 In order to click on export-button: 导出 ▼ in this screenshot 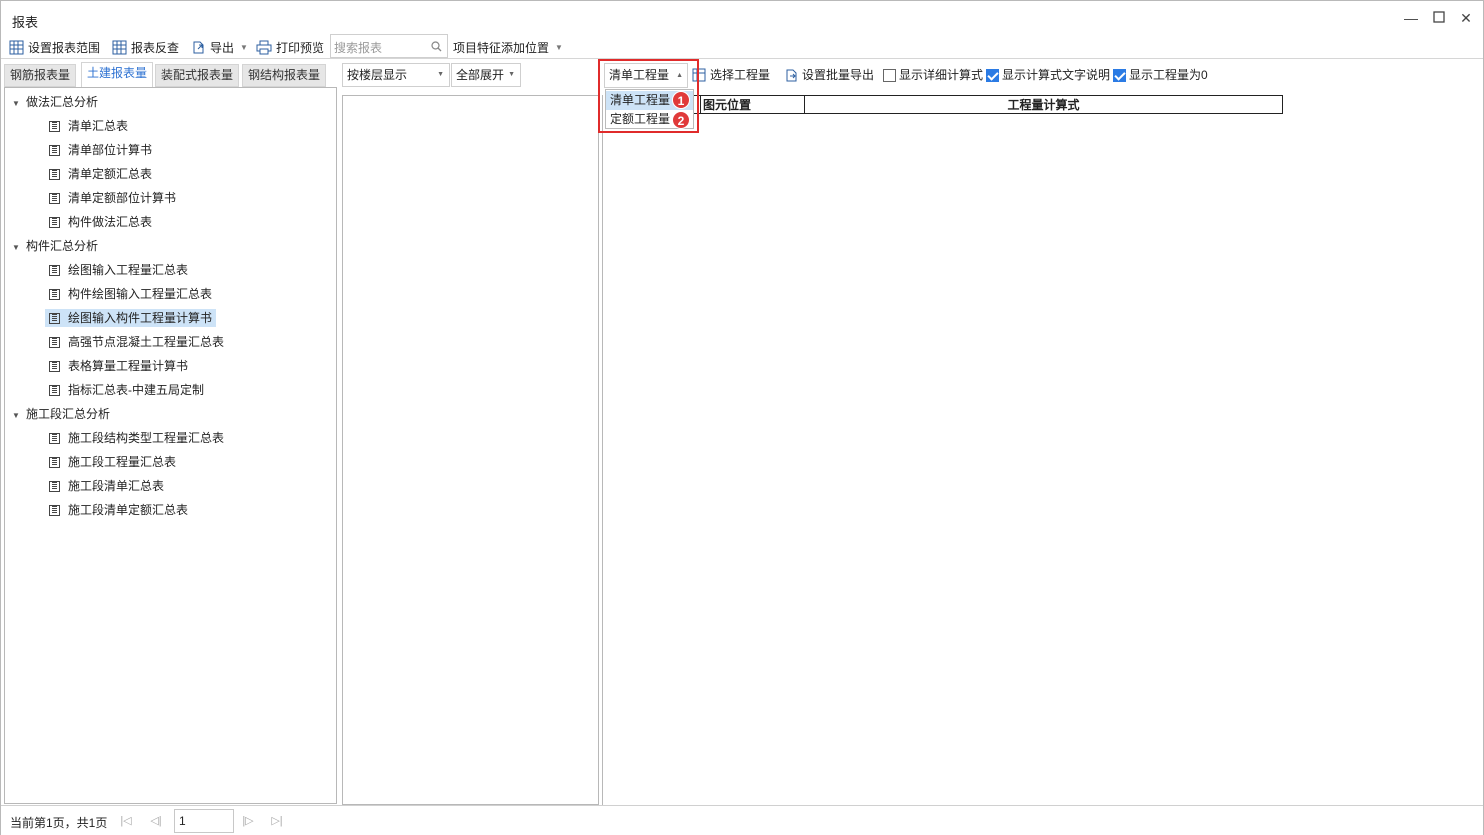, I will do `click(219, 47)`.